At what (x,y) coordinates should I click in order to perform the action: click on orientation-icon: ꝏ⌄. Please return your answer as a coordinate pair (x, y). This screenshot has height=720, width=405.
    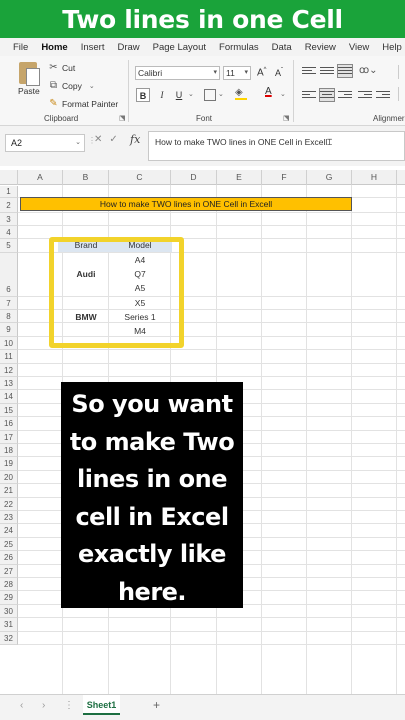
    Looking at the image, I should click on (368, 70).